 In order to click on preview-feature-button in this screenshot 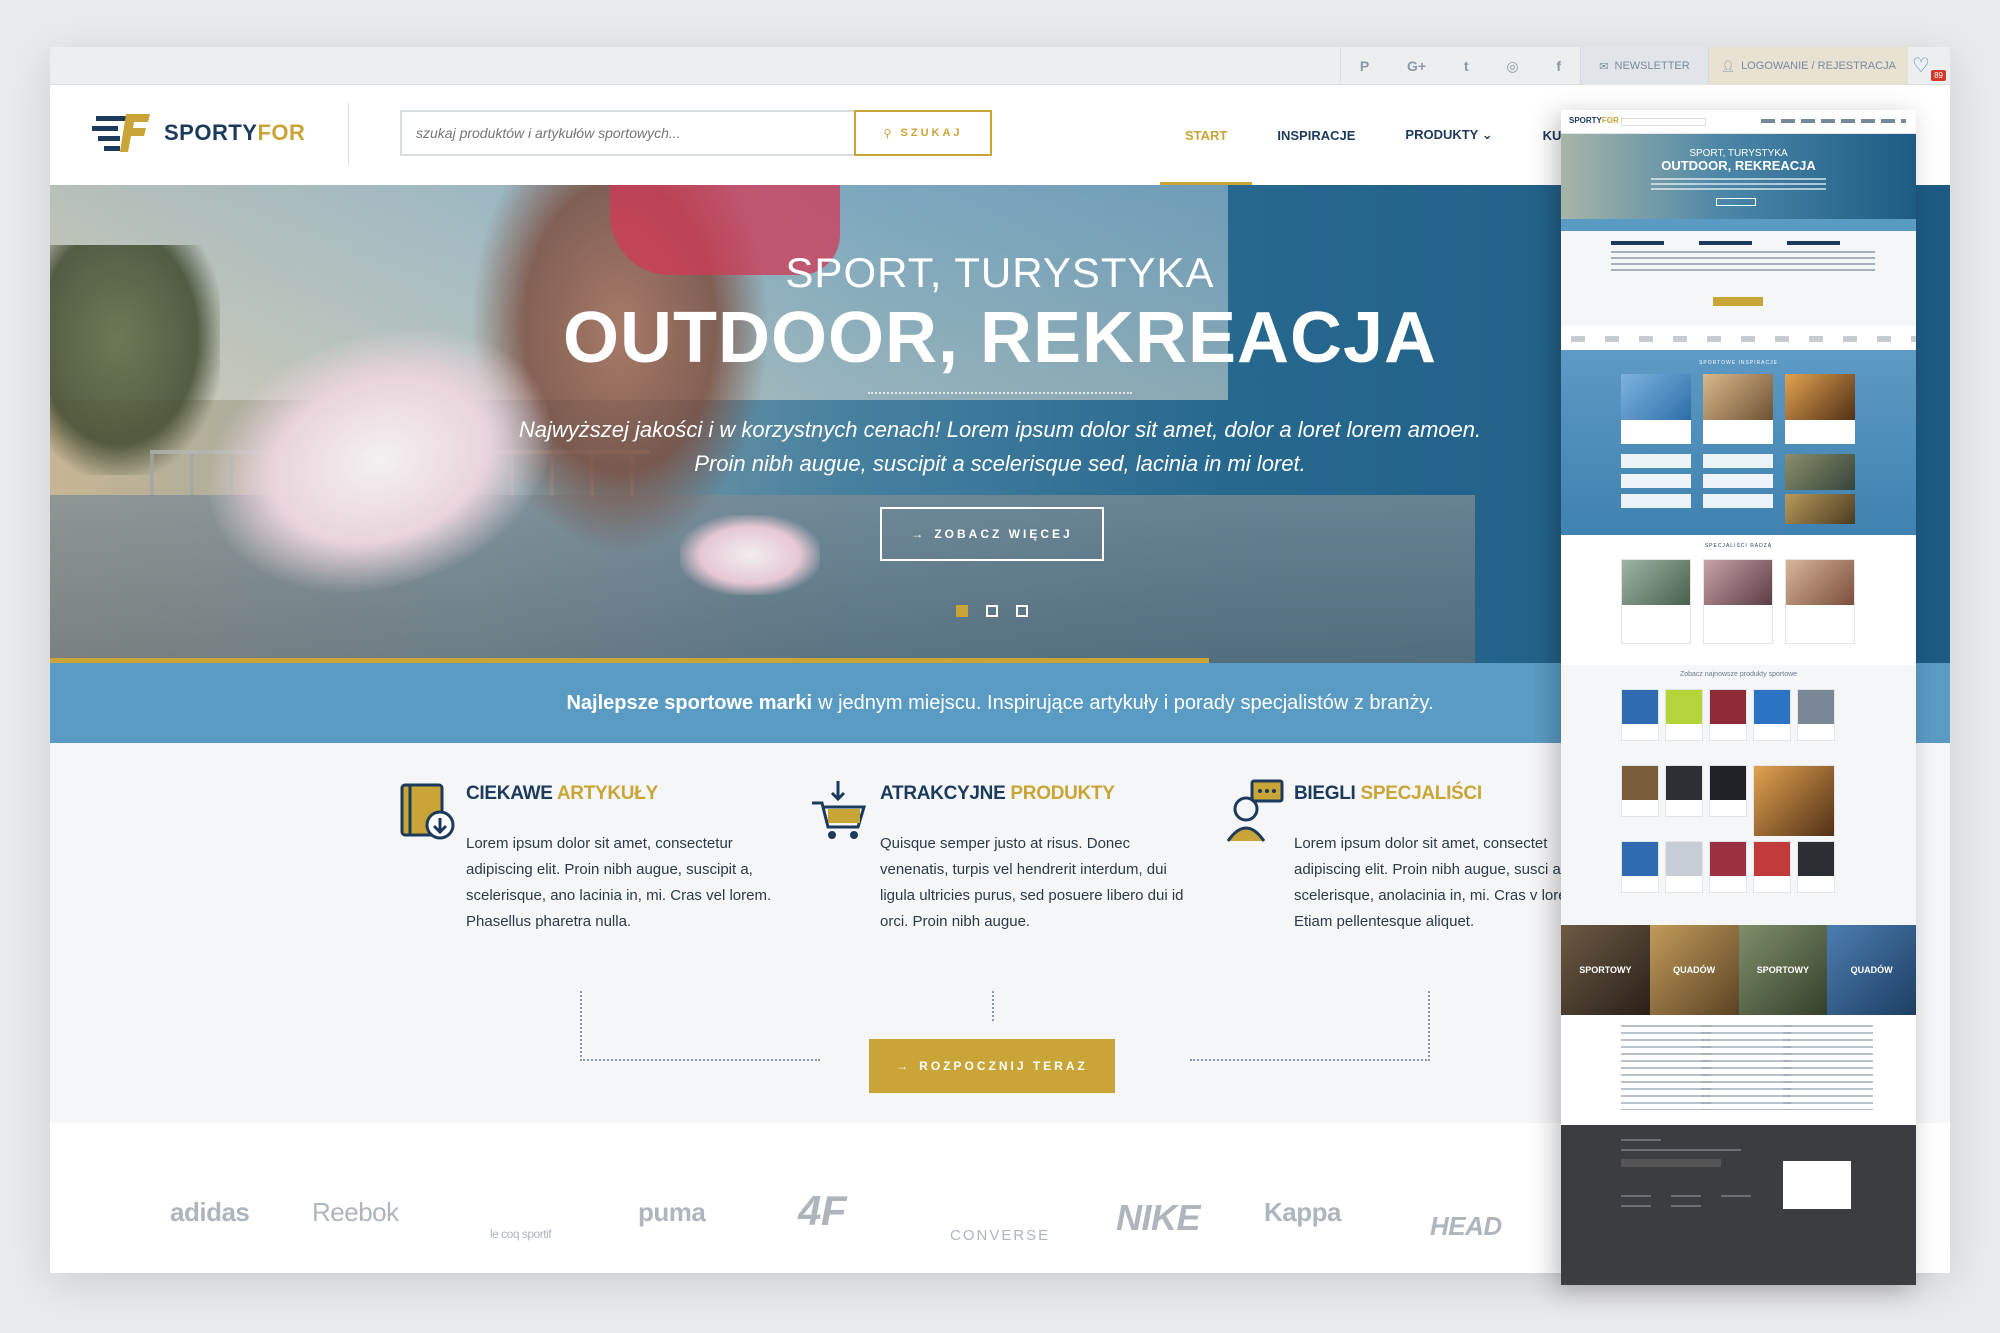, I will do `click(1738, 301)`.